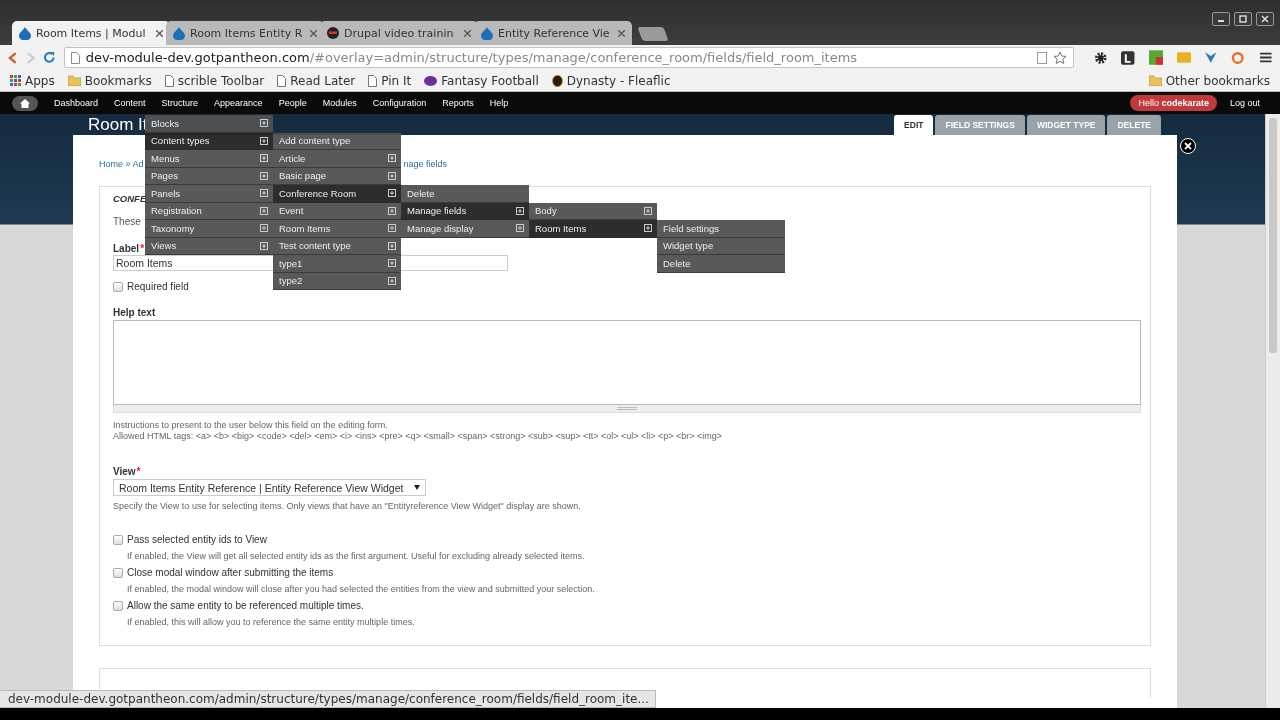 The width and height of the screenshot is (1280, 720). I want to click on field-label: Help text, so click(134, 312).